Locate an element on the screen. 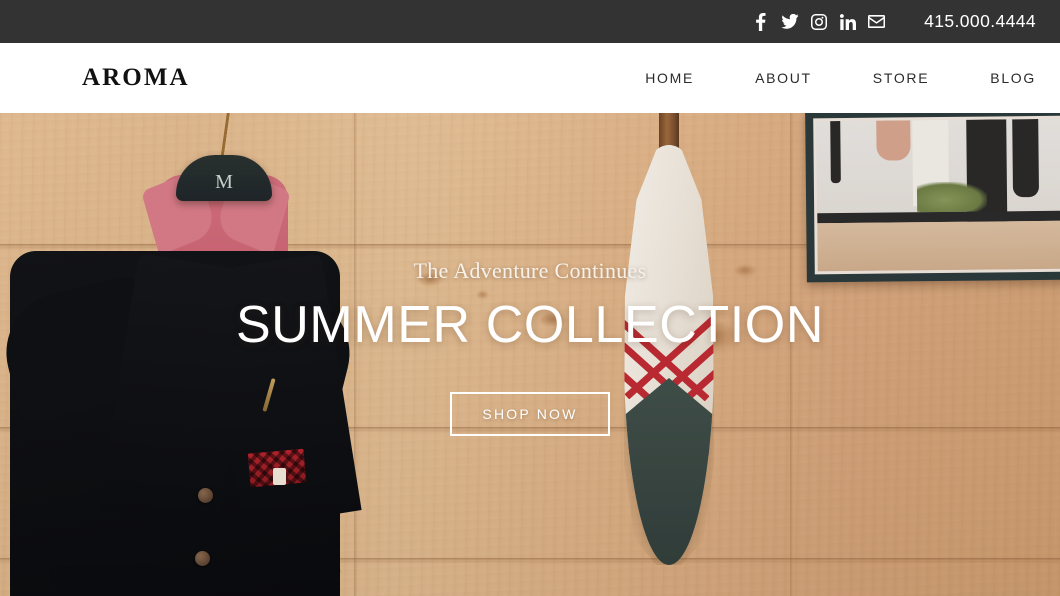 The width and height of the screenshot is (1060, 596). shop-now-button: SHOP NOW is located at coordinates (530, 413).